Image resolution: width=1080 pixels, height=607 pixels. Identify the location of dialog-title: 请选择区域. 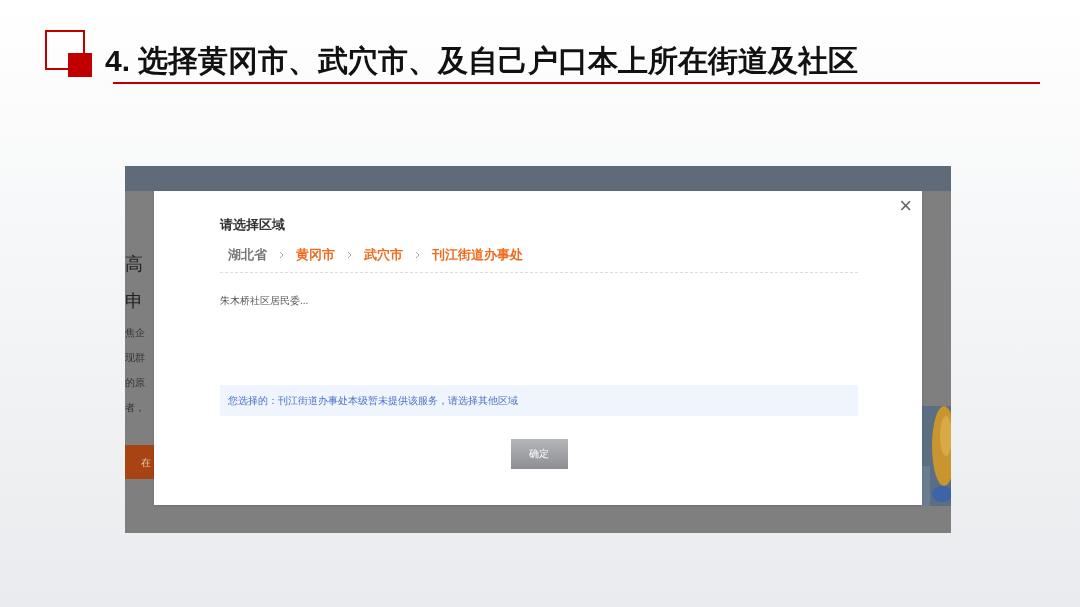
(253, 225).